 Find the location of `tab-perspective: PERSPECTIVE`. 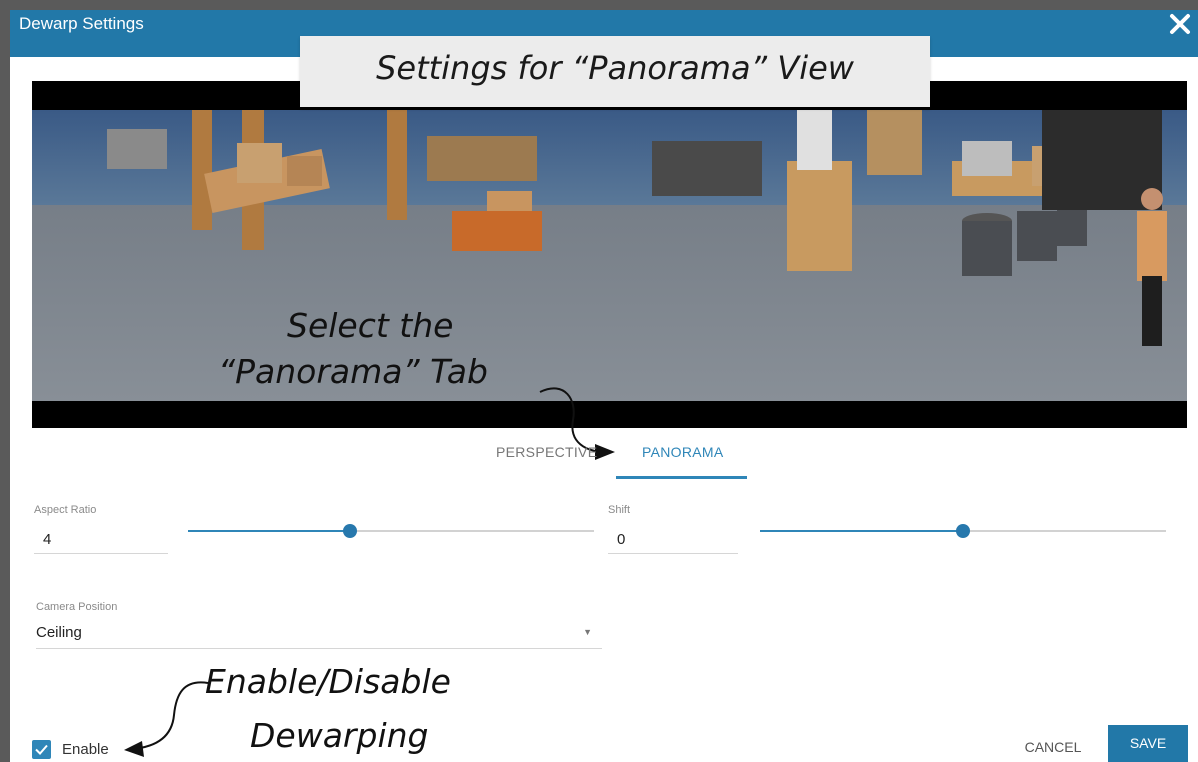

tab-perspective: PERSPECTIVE is located at coordinates (546, 452).